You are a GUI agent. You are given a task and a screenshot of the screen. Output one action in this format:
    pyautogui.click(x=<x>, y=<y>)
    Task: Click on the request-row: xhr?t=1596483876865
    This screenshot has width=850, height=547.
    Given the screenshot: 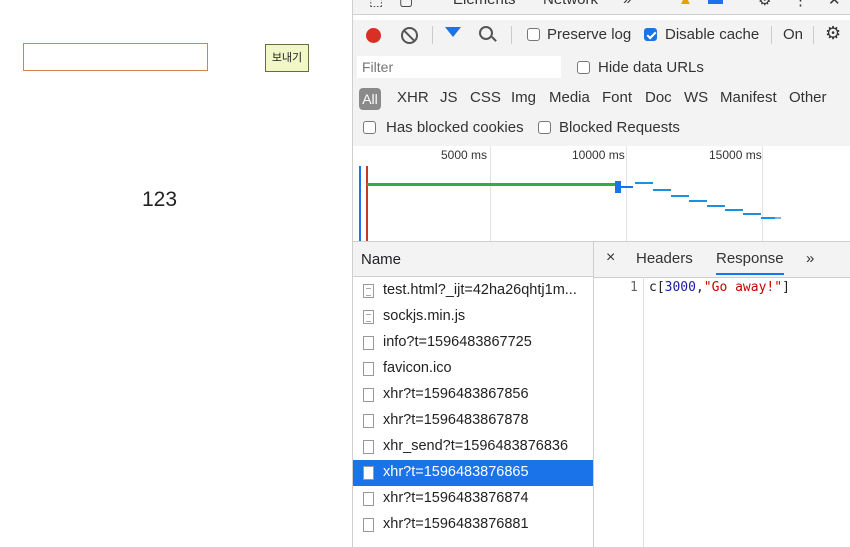 What is the action you would take?
    pyautogui.click(x=473, y=473)
    